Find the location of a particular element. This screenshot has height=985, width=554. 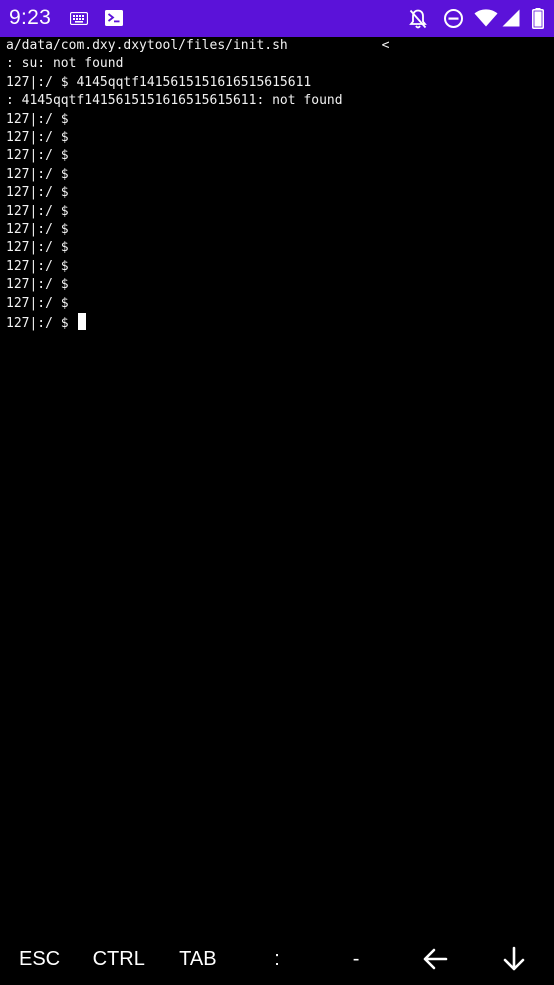

arrow-left-icon is located at coordinates (435, 959).